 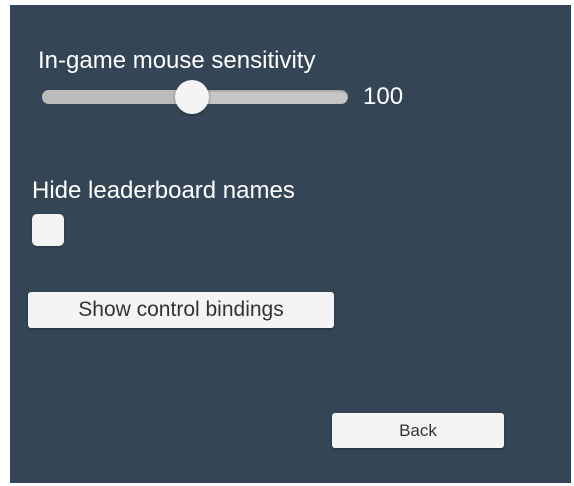 What do you see at coordinates (48, 230) in the screenshot?
I see `hide-leaderboard-checkbox` at bounding box center [48, 230].